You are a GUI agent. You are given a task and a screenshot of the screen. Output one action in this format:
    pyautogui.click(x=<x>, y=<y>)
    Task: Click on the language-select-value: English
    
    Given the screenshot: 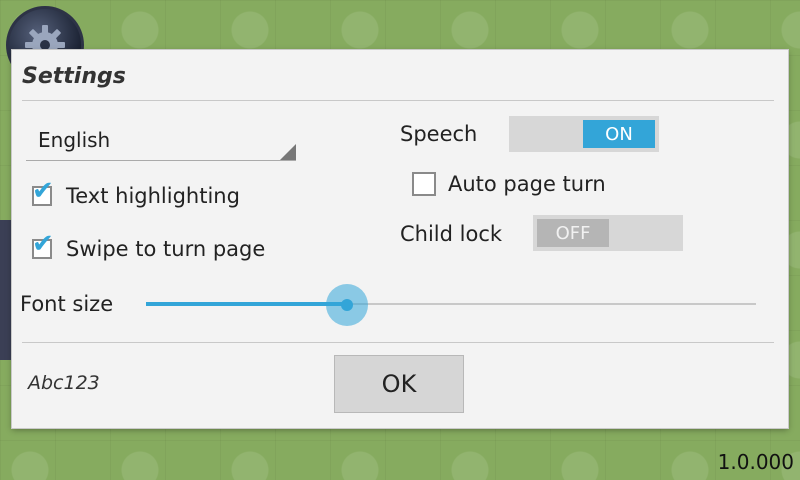 What is the action you would take?
    pyautogui.click(x=74, y=140)
    